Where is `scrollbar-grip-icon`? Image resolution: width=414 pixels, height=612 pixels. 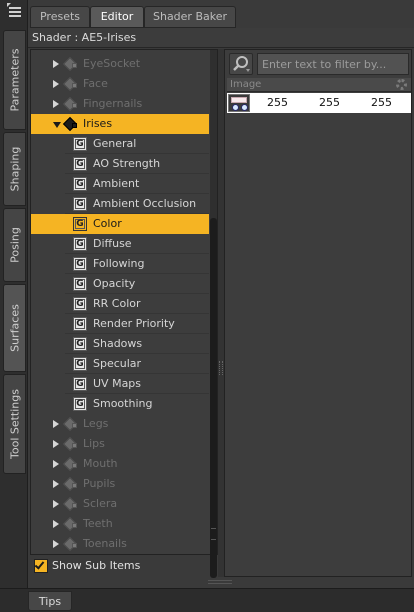
scrollbar-grip-icon is located at coordinates (213, 534).